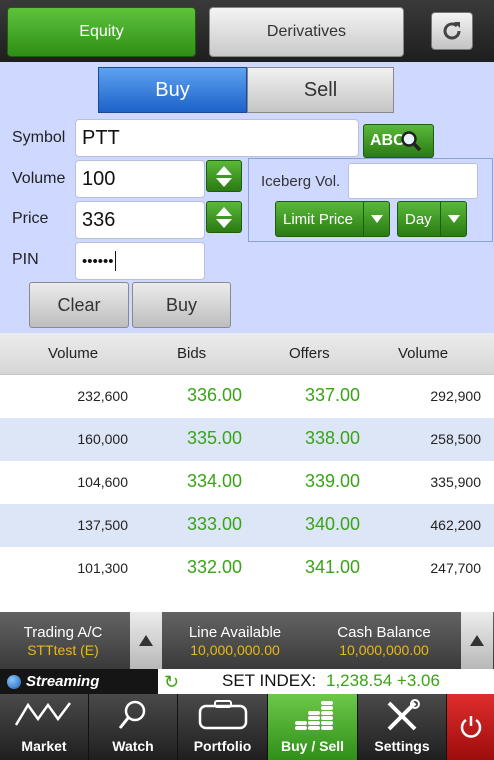  Describe the element at coordinates (247, 482) in the screenshot. I see `table-row: 104,600 334.00 339.00 335,900` at that location.